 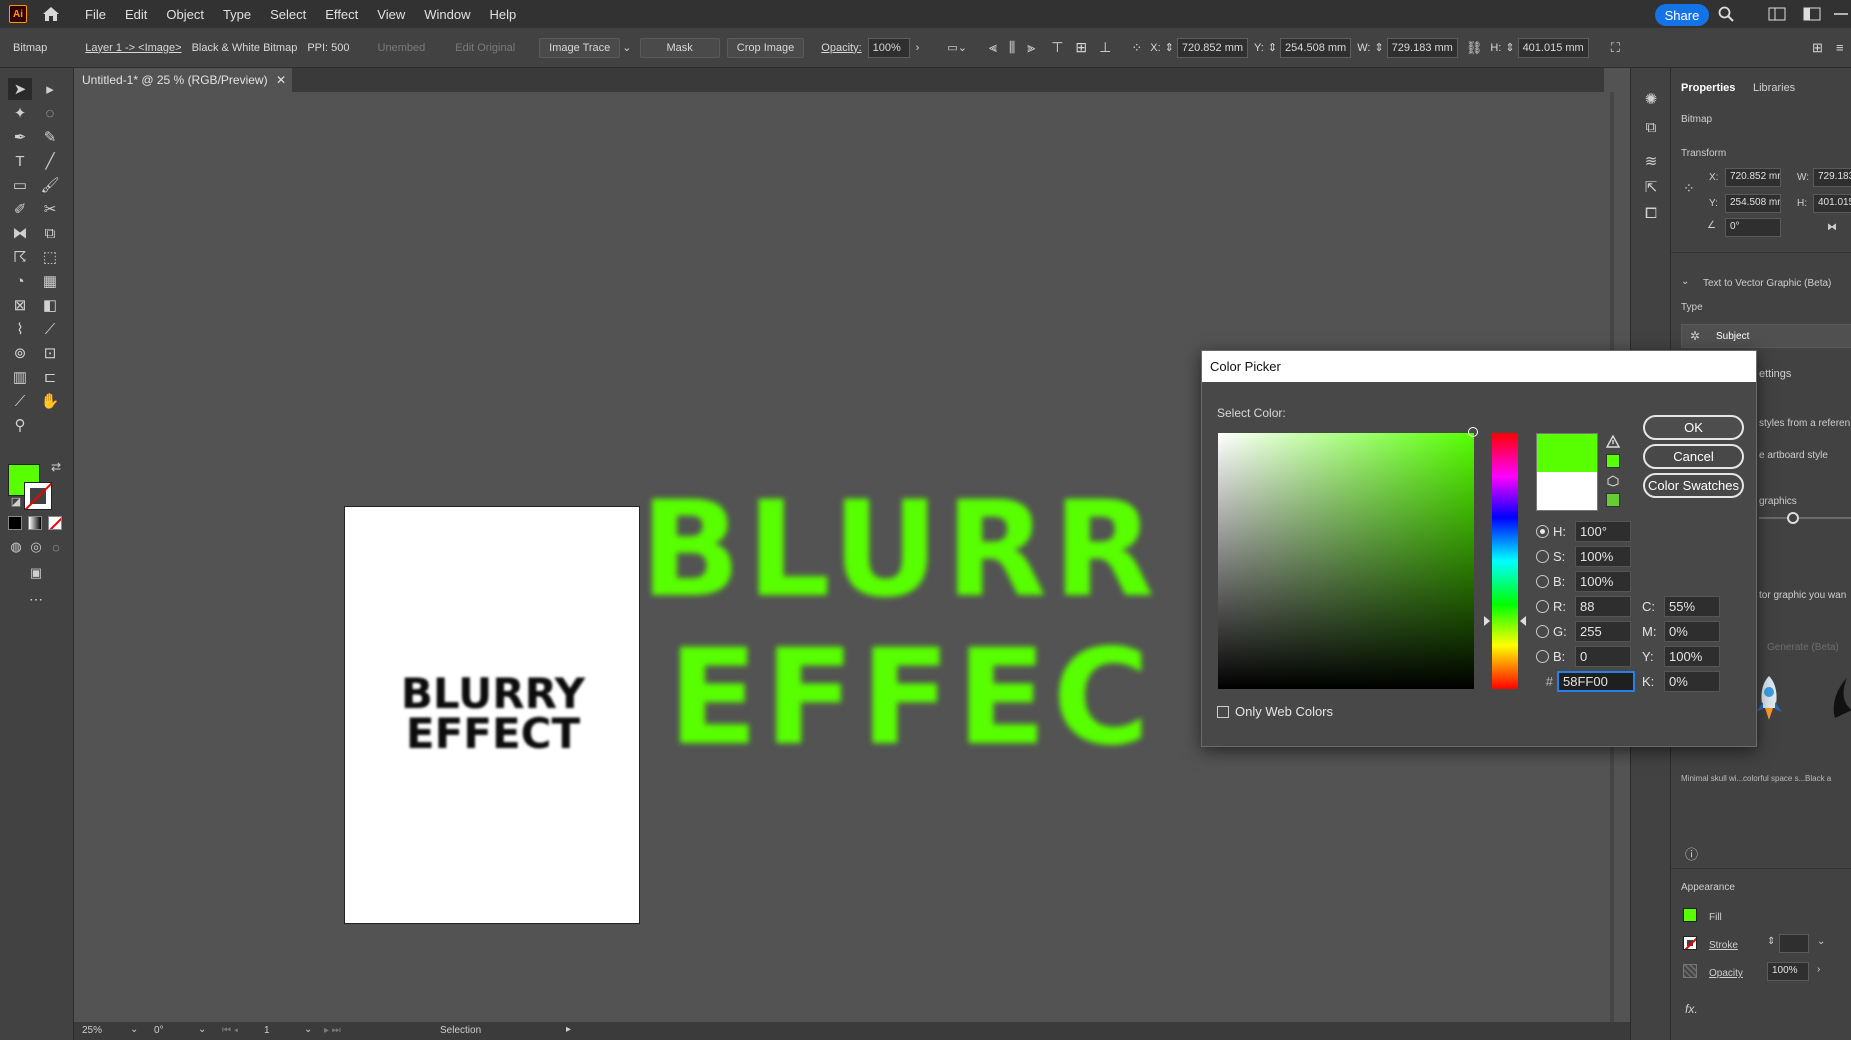 What do you see at coordinates (20, 89) in the screenshot?
I see `selection-tool-icon: ➤` at bounding box center [20, 89].